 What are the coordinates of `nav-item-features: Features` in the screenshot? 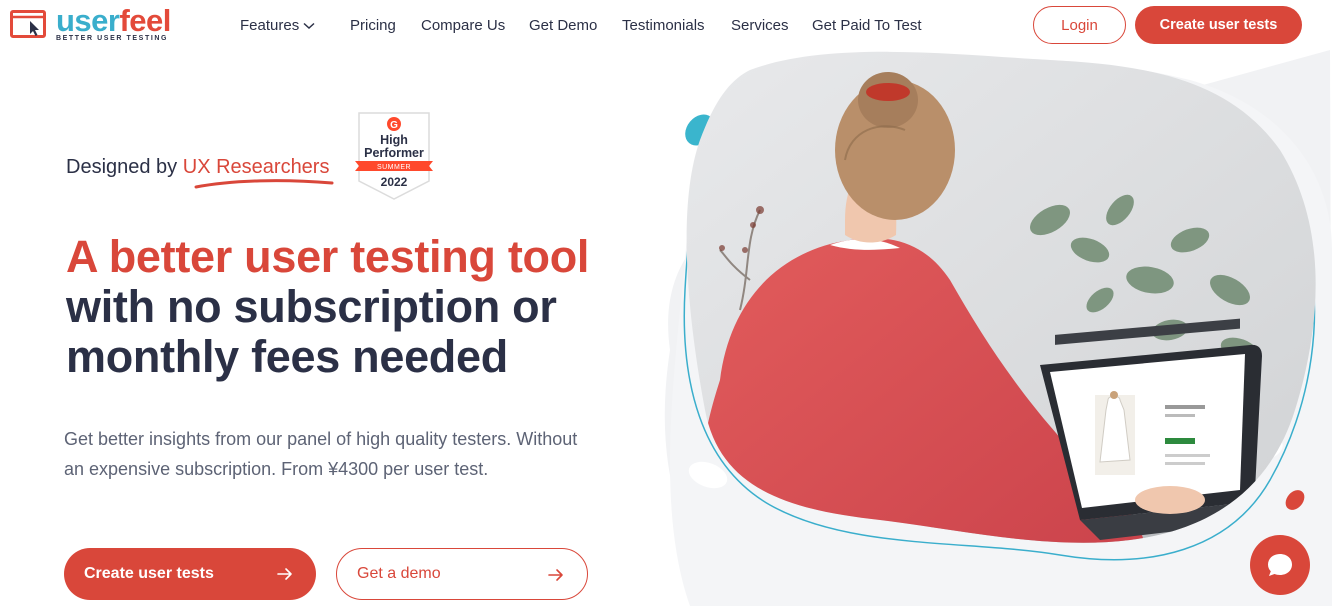 It's located at (277, 25).